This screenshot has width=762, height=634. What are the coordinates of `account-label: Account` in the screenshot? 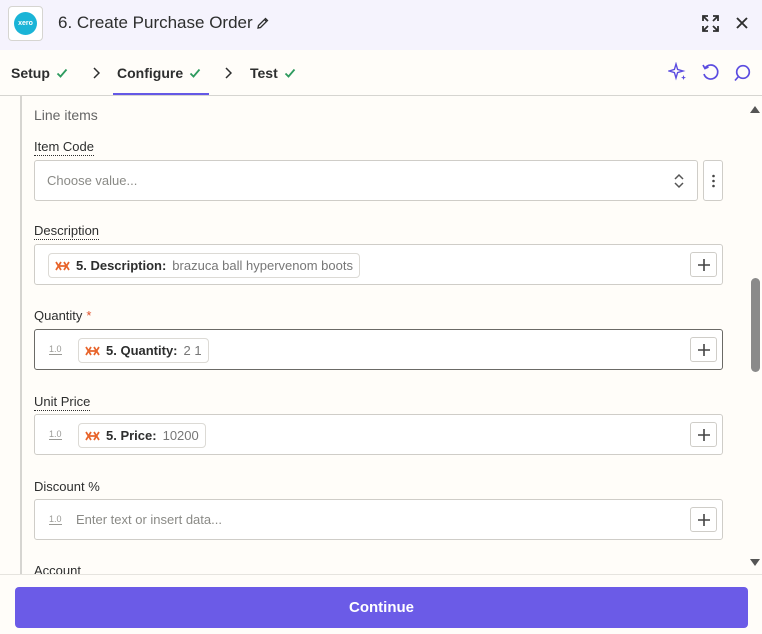 It's located at (57, 568).